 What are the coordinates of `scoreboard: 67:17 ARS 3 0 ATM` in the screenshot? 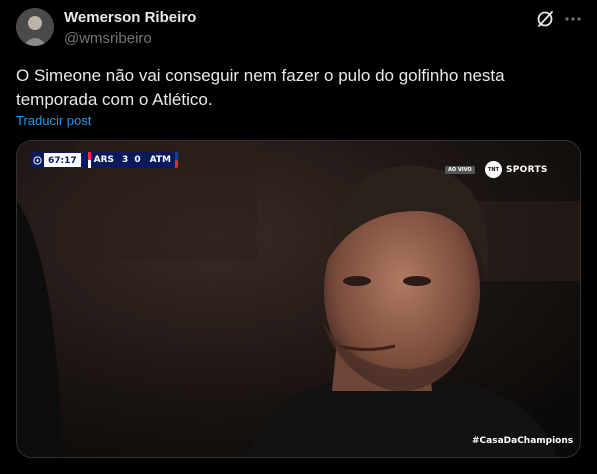 It's located at (104, 160).